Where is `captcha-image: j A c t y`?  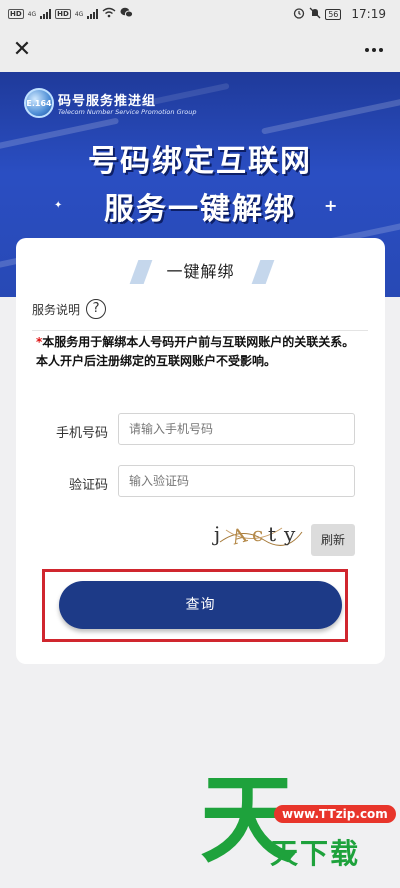 captcha-image: j A c t y is located at coordinates (258, 536).